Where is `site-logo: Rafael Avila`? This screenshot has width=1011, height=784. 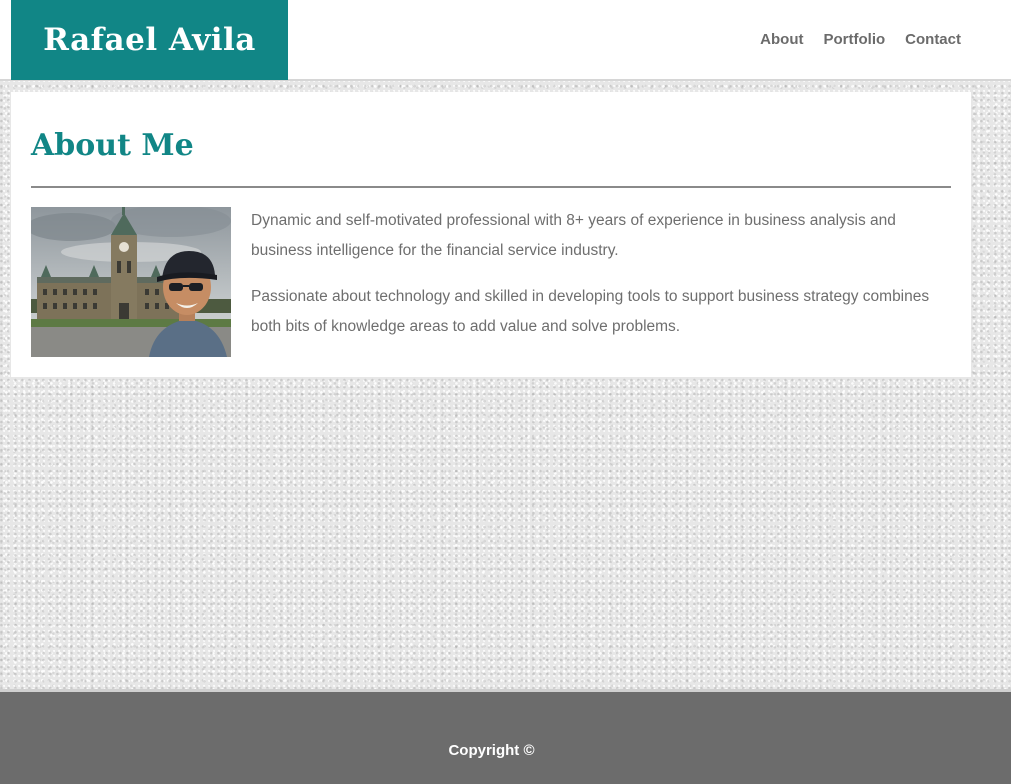 site-logo: Rafael Avila is located at coordinates (149, 40).